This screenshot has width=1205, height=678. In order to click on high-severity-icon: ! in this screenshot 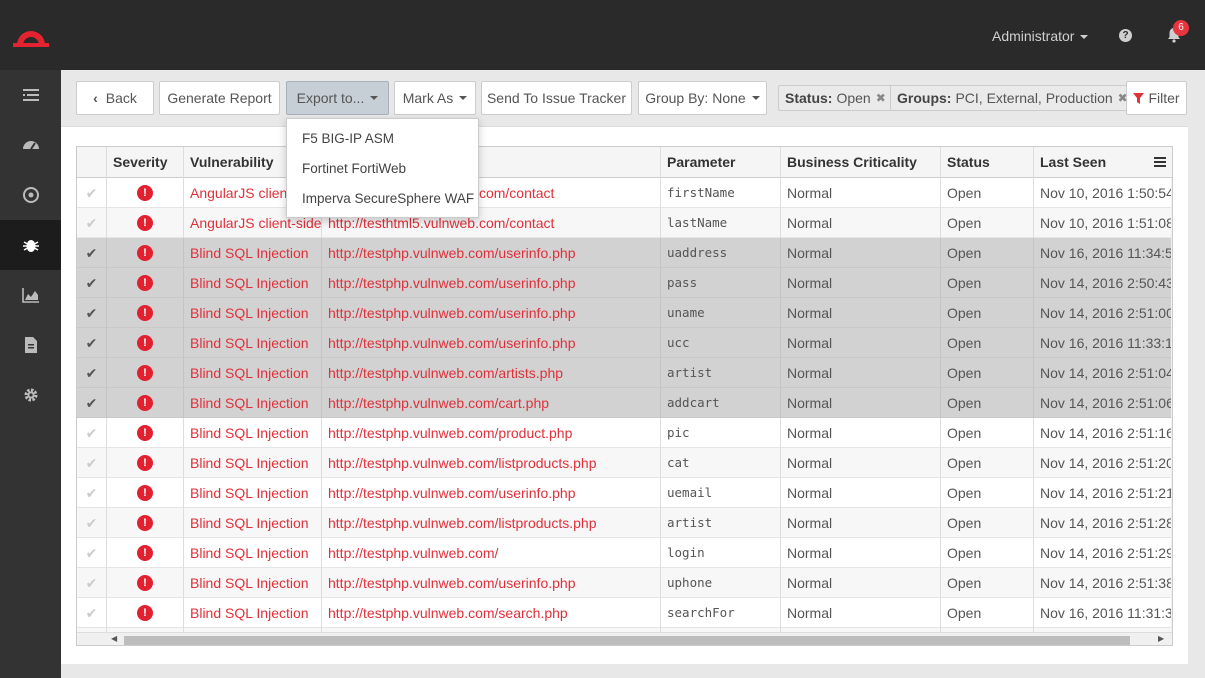, I will do `click(145, 373)`.